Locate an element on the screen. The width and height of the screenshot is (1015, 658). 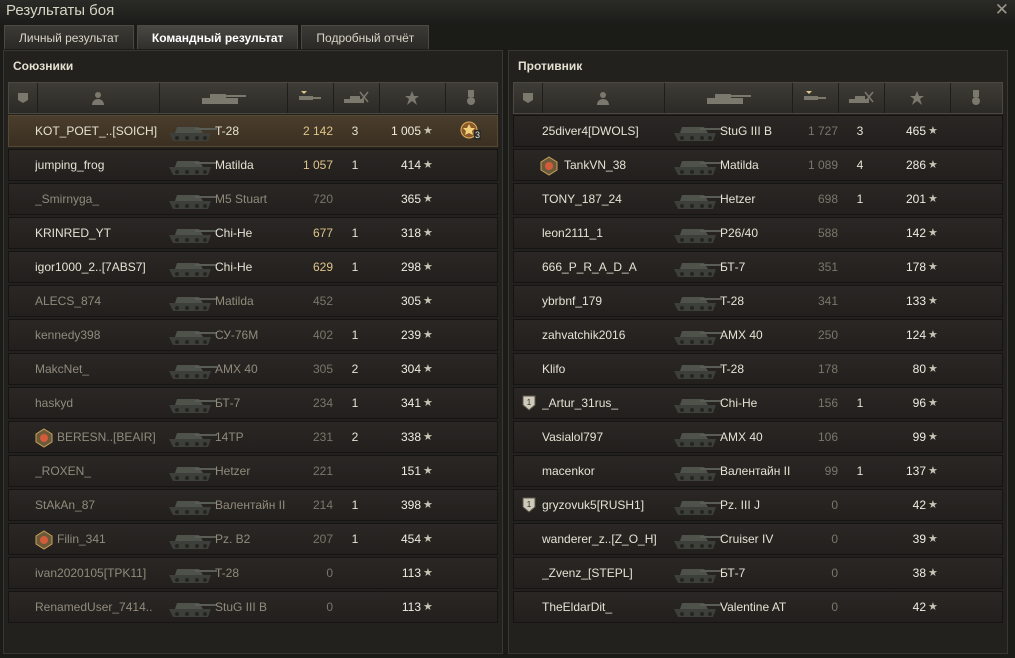
player-row: _ROXEN_ Hetzer 221 151 ★ is located at coordinates (253, 471).